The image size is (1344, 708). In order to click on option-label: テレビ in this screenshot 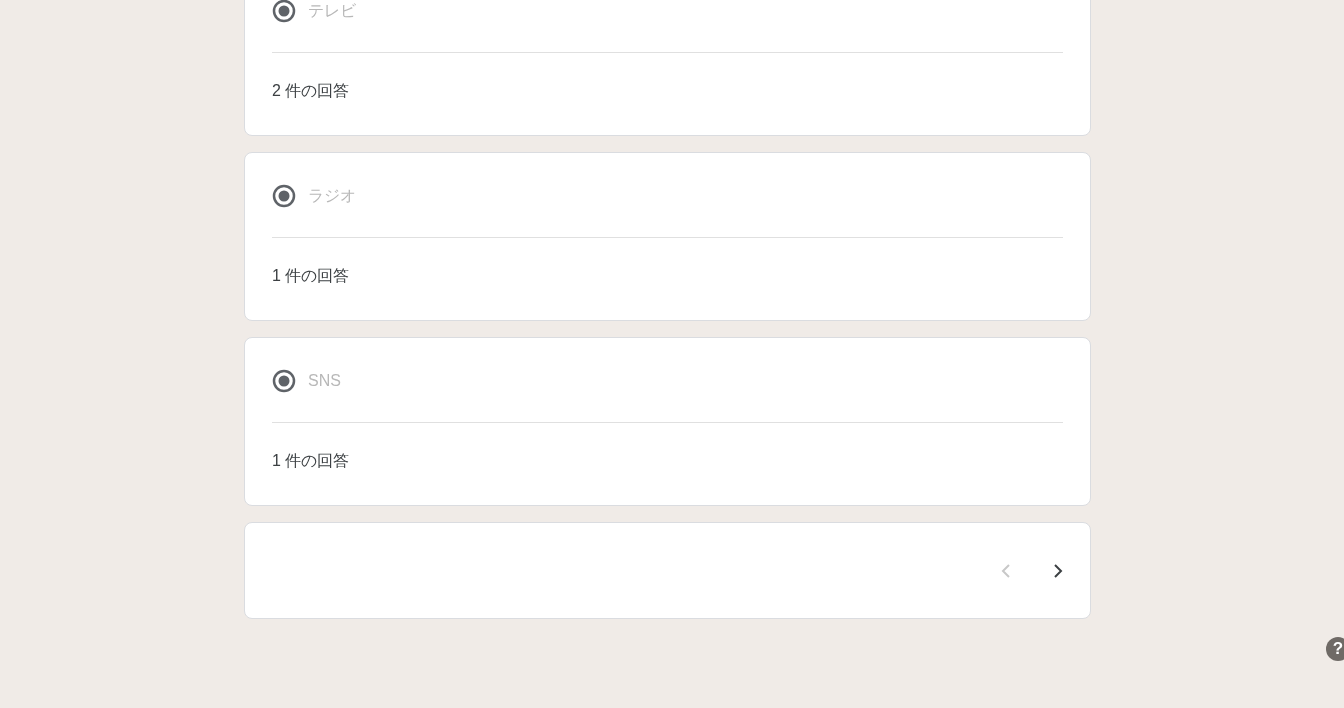, I will do `click(332, 11)`.